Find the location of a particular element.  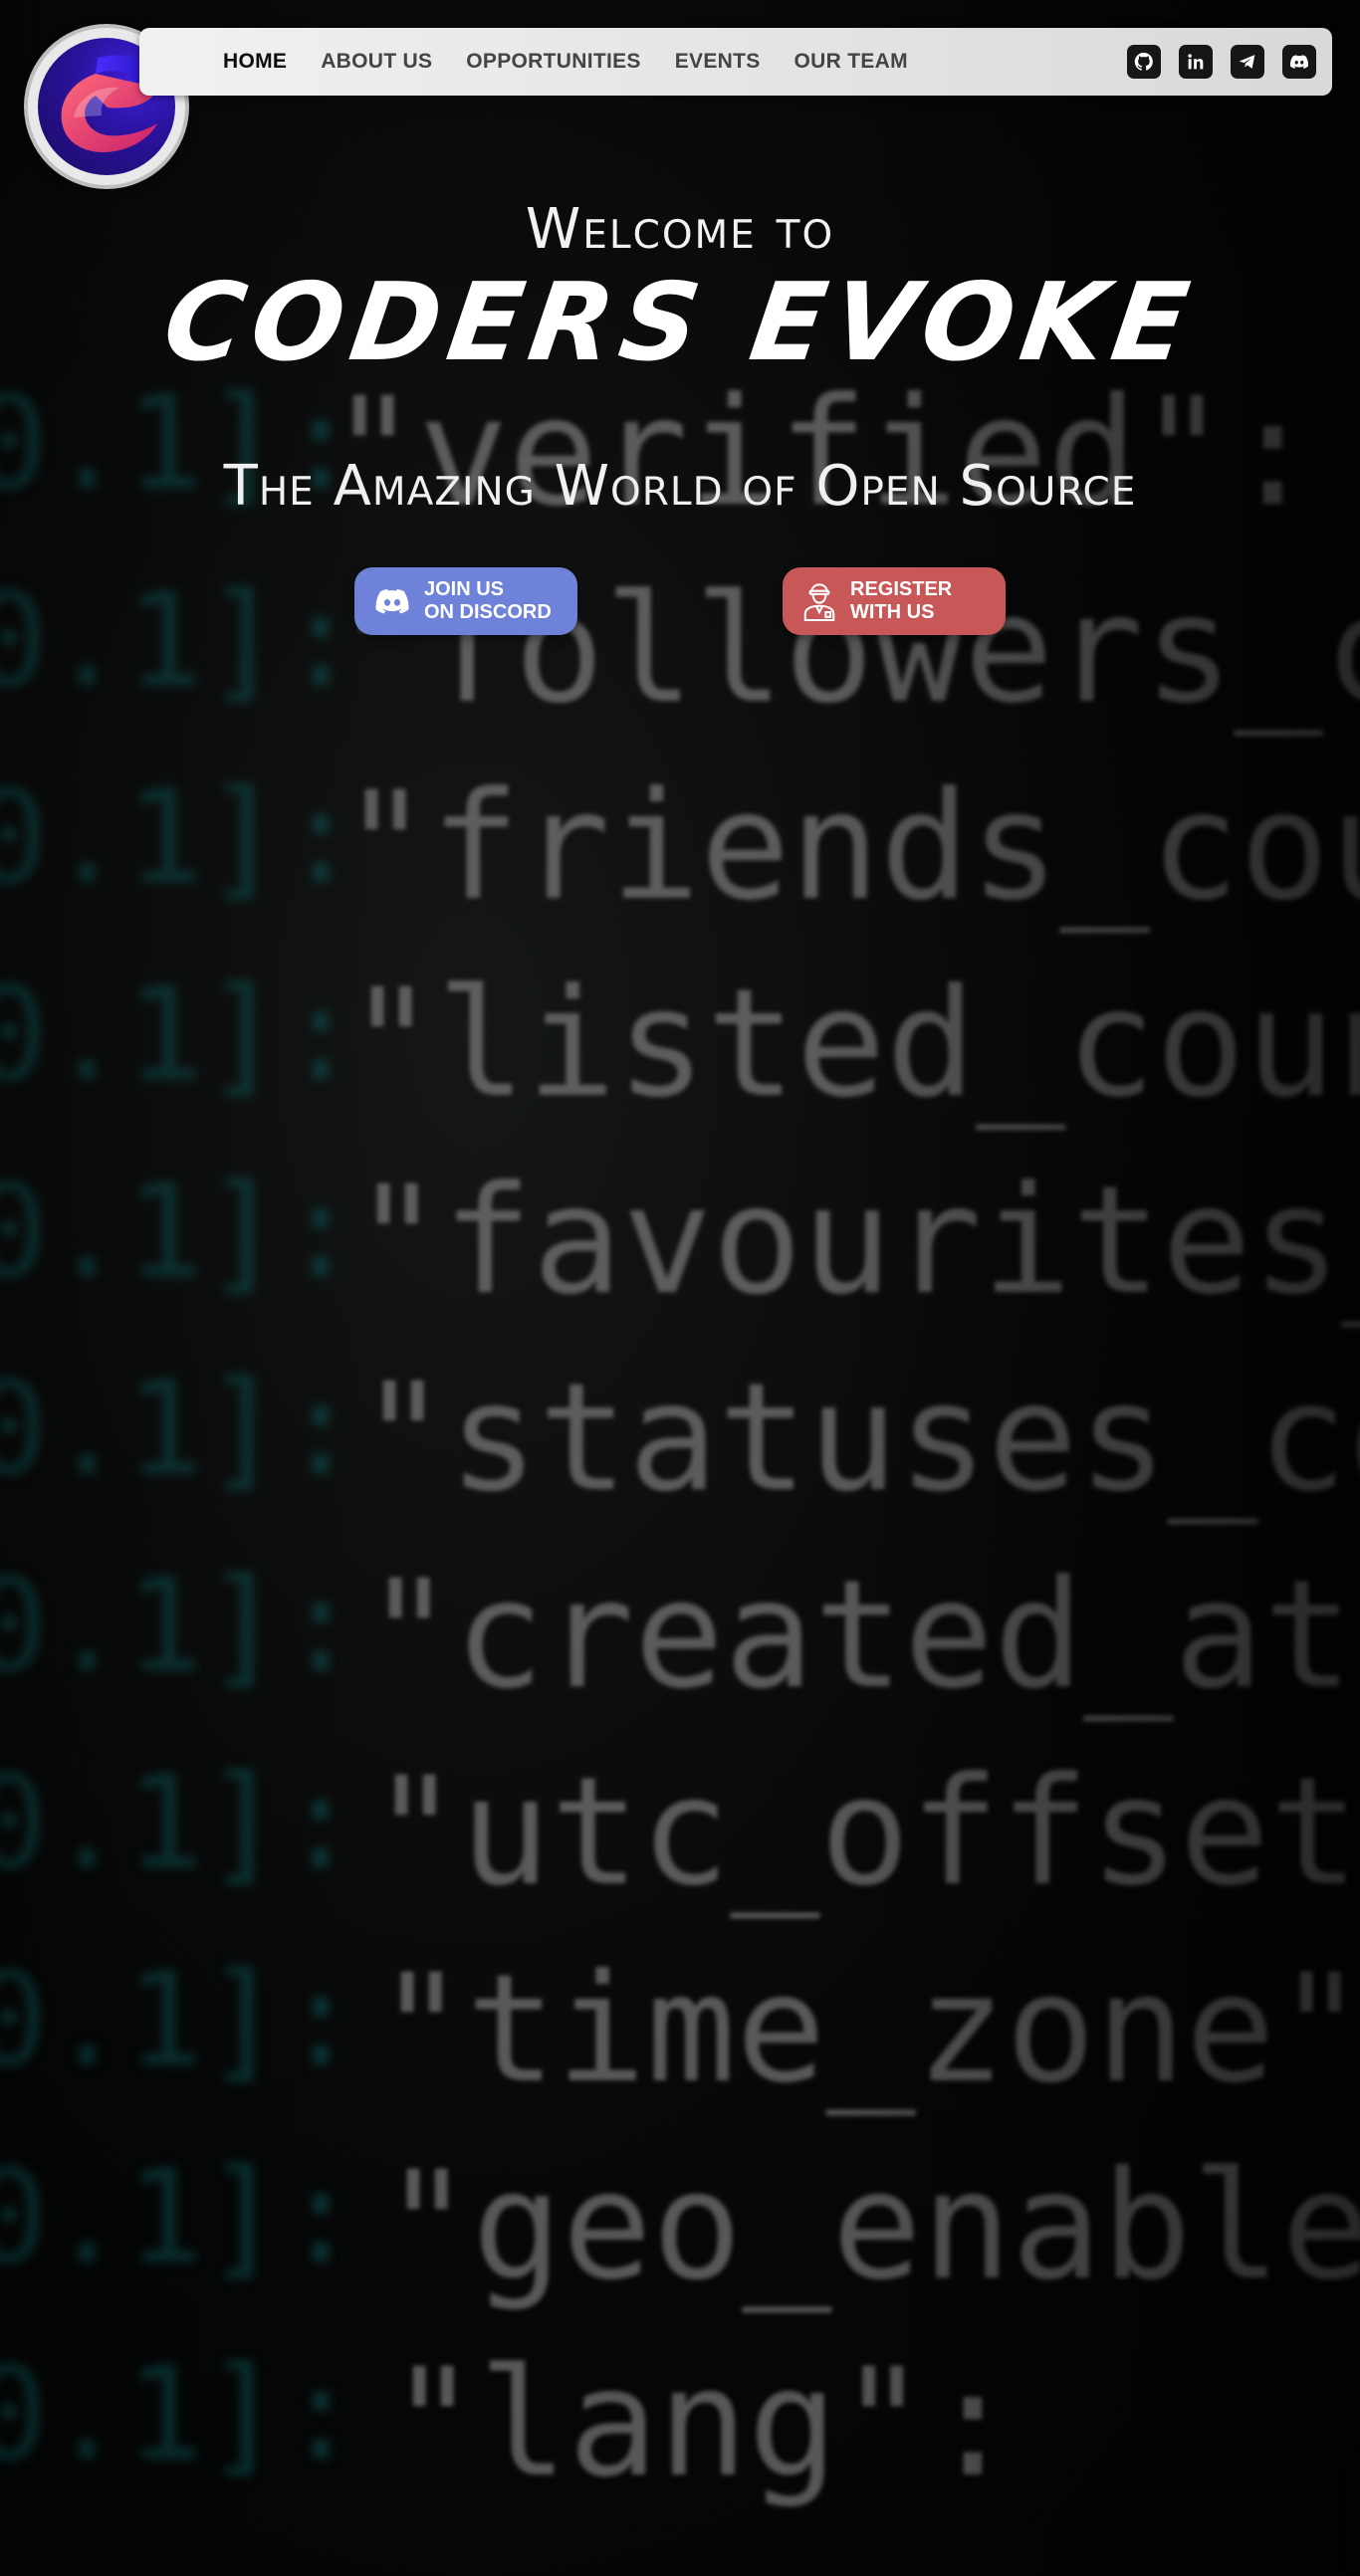

hero-welcome-text: Welcome to is located at coordinates (680, 229).